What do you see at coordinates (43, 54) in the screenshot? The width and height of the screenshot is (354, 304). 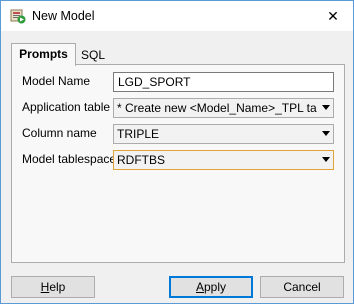 I see `tab-prompts: Prompts` at bounding box center [43, 54].